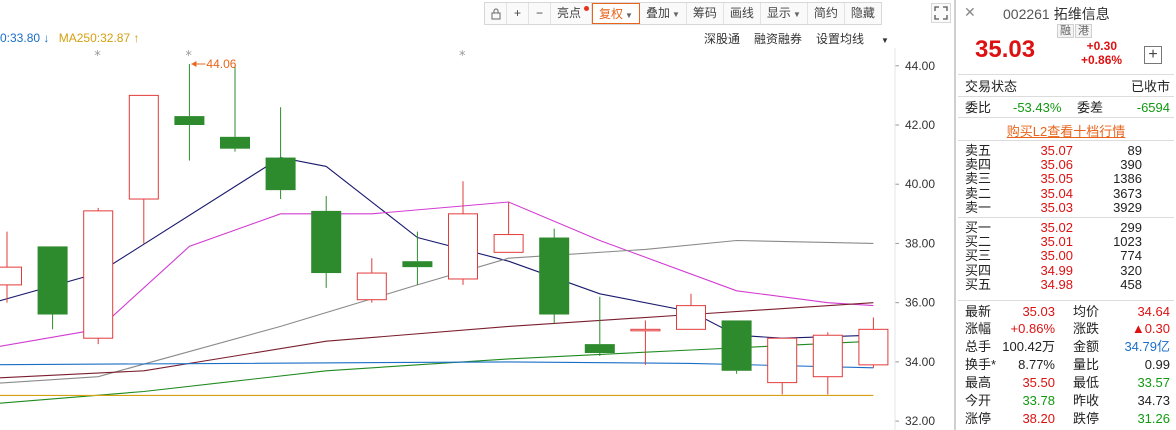  I want to click on sell-vol: 3929, so click(1127, 207).